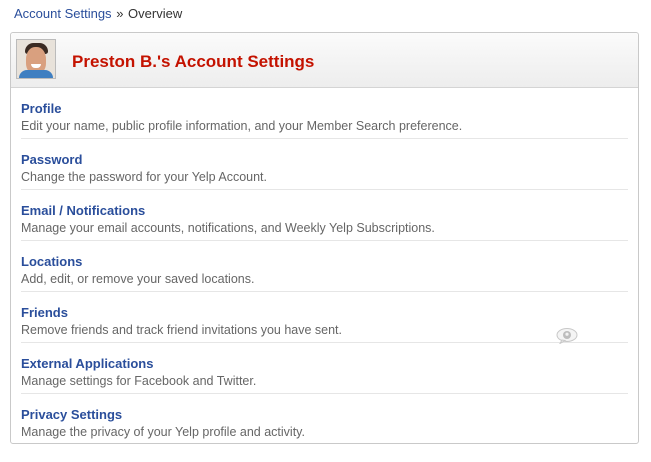 The image size is (651, 462). Describe the element at coordinates (51, 261) in the screenshot. I see `locations-link: Locations` at that location.